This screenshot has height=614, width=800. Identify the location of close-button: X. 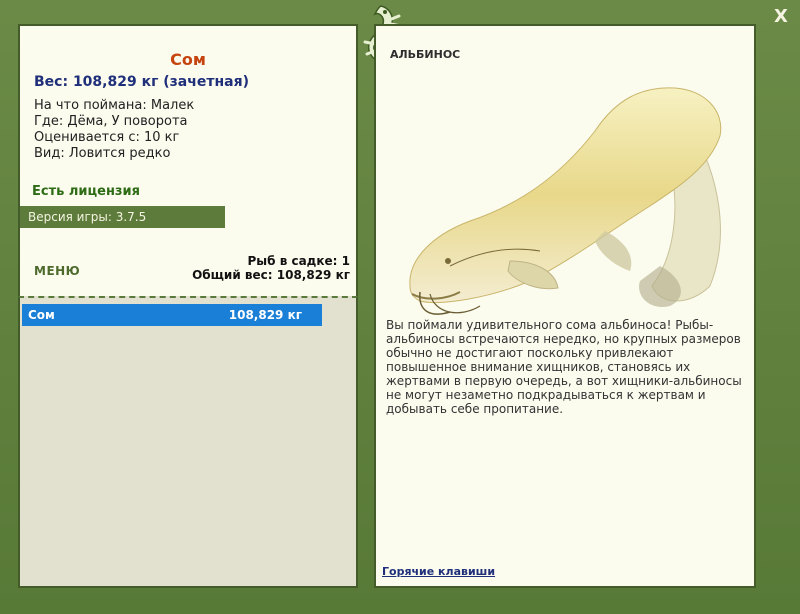
(781, 17).